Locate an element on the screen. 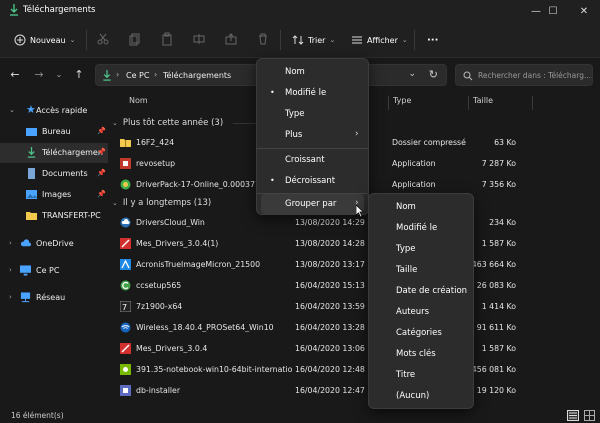 This screenshot has height=423, width=600. history-chevron-icon: ⌄ is located at coordinates (59, 74).